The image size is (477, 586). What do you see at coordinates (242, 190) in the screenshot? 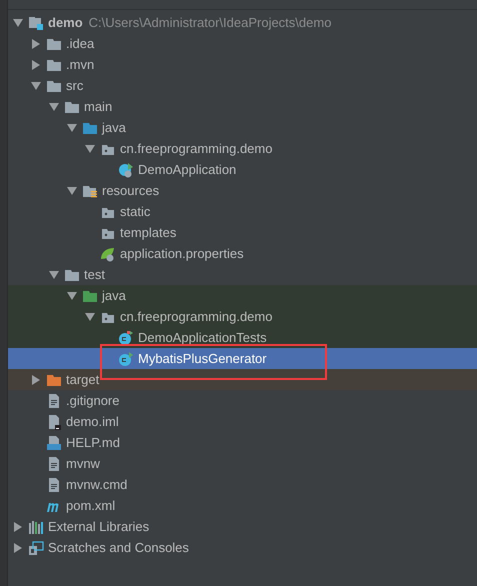
I see `tree-row: resources` at bounding box center [242, 190].